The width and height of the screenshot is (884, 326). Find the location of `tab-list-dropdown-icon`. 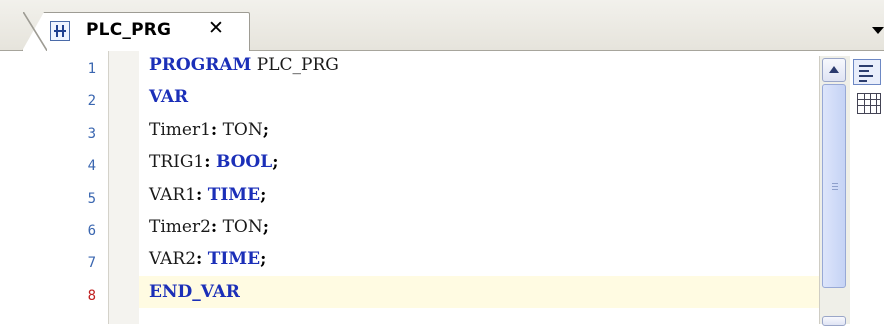

tab-list-dropdown-icon is located at coordinates (878, 30).